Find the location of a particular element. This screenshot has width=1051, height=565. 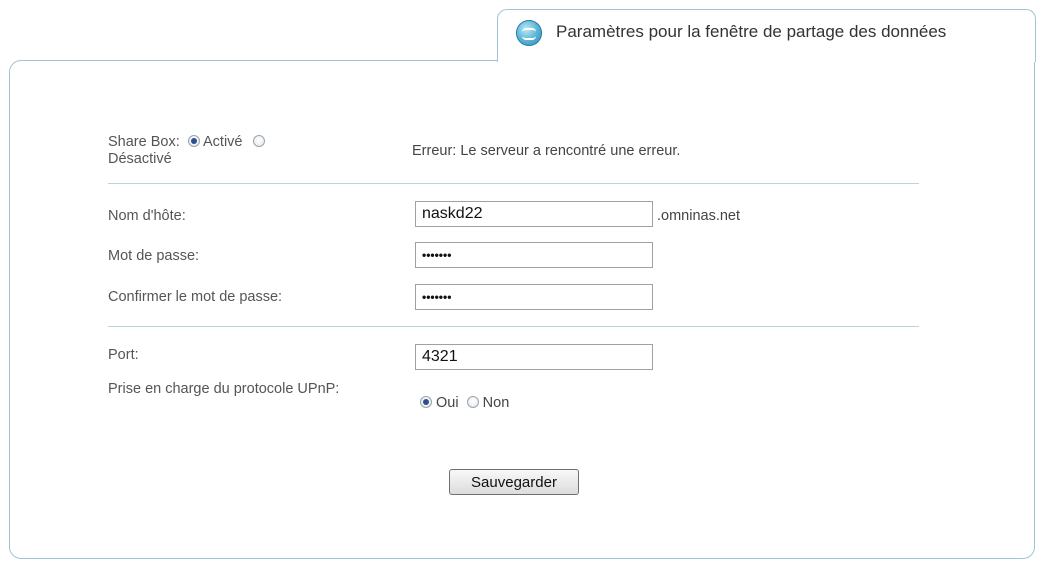

upnp-yes-label: Oui is located at coordinates (447, 403).